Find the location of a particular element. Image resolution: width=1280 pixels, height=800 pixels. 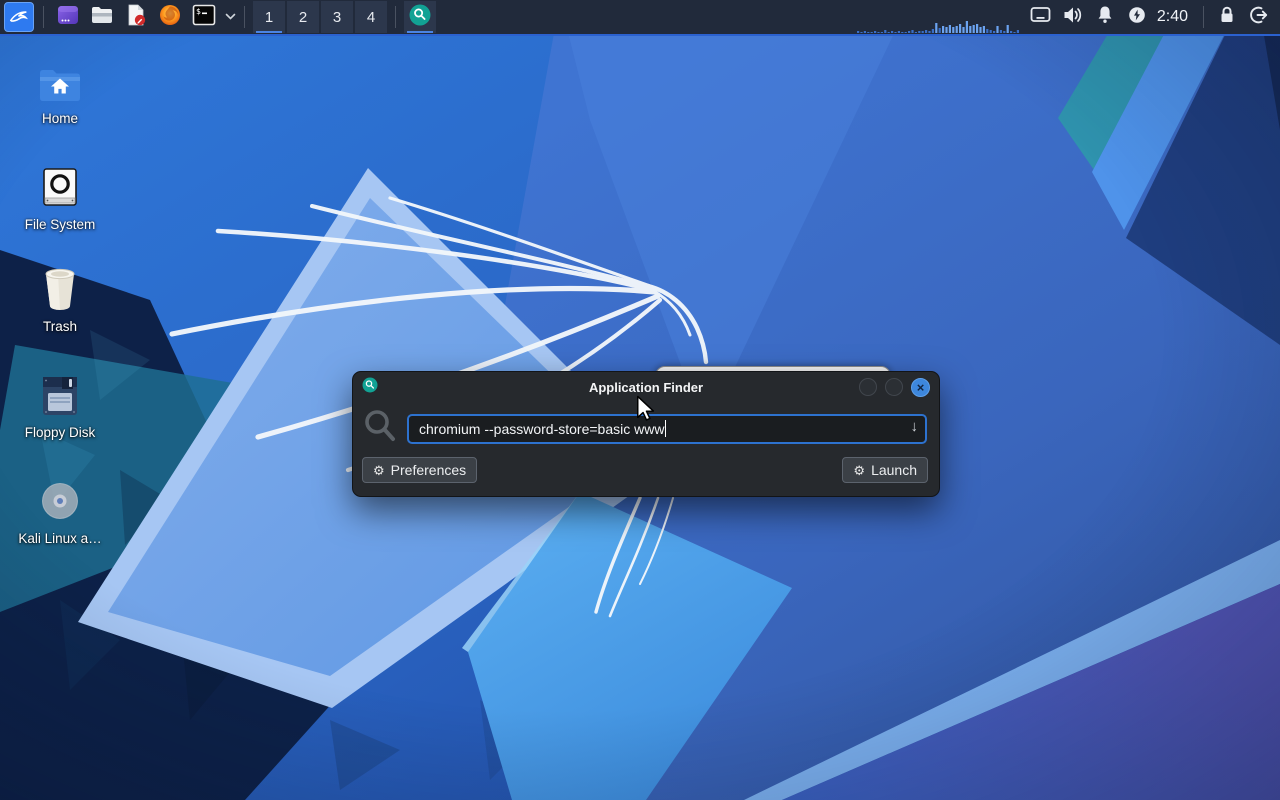

folder-icon is located at coordinates (102, 17).